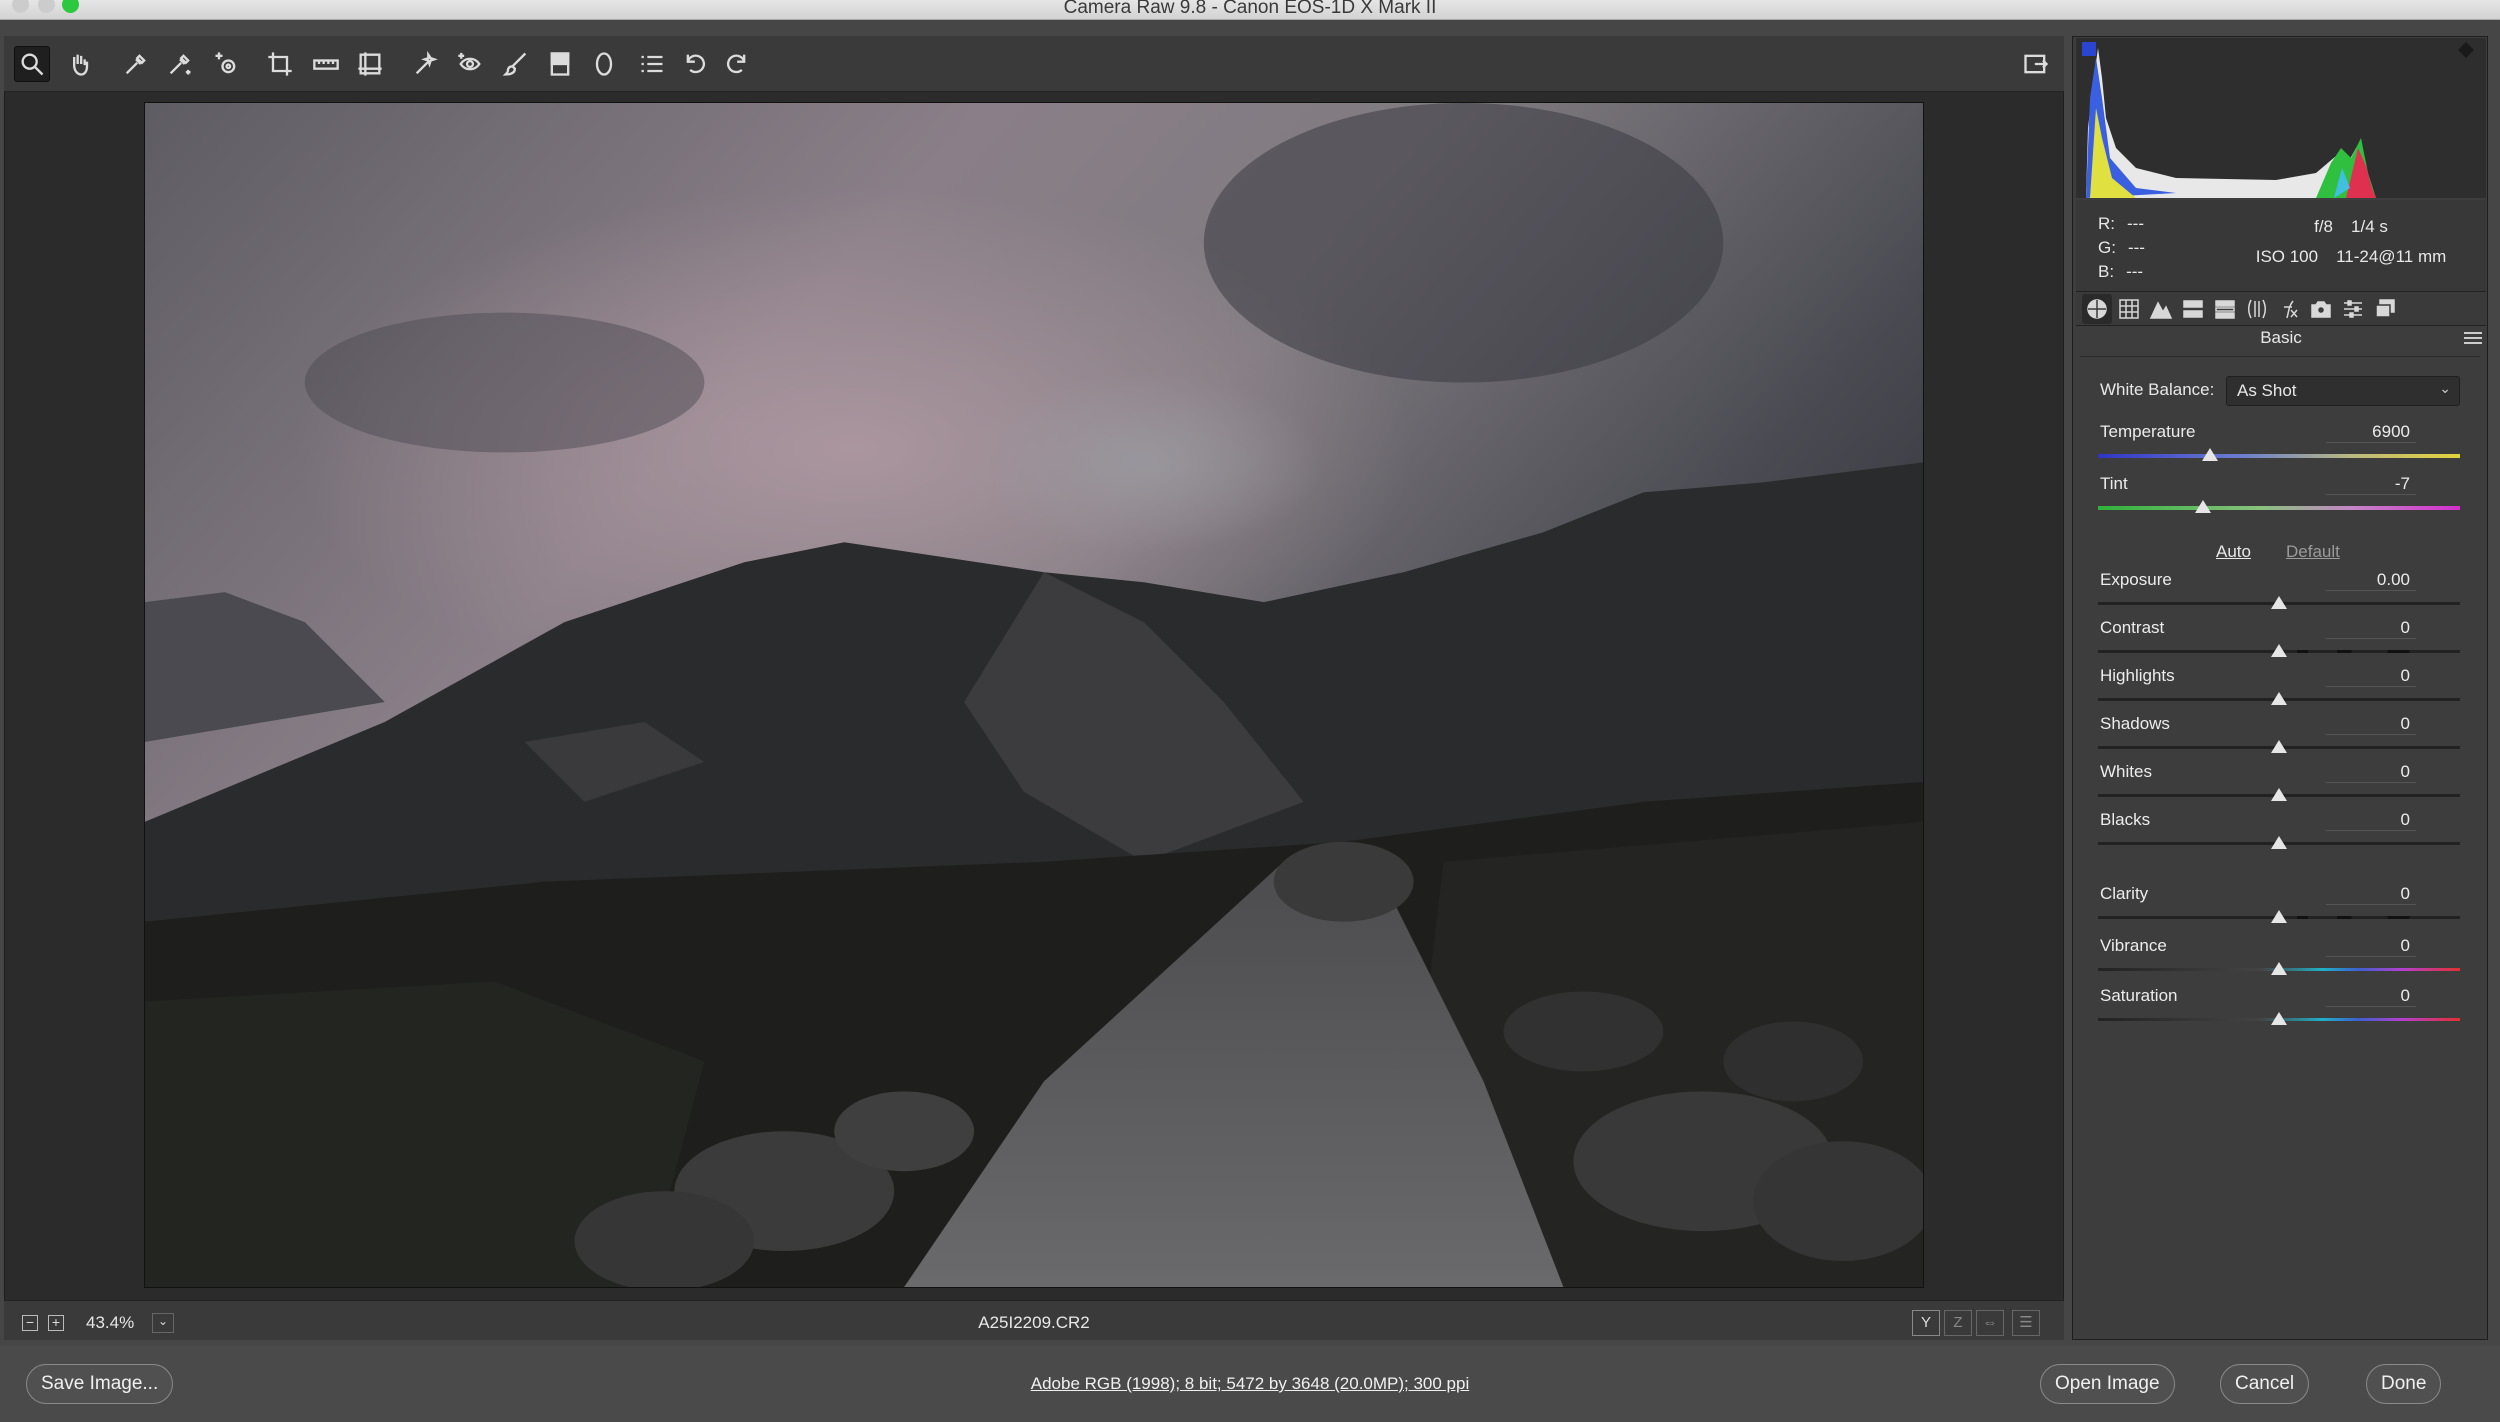 Image resolution: width=2500 pixels, height=1422 pixels. Describe the element at coordinates (2089, 49) in the screenshot. I see `shadow-clipping-warning-icon` at that location.